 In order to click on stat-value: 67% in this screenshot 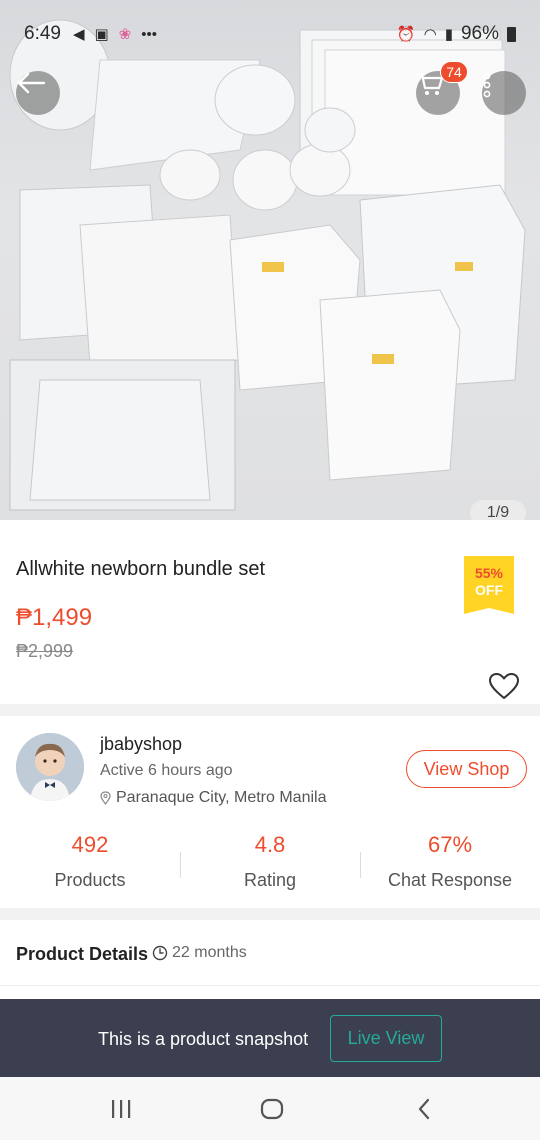, I will do `click(450, 844)`.